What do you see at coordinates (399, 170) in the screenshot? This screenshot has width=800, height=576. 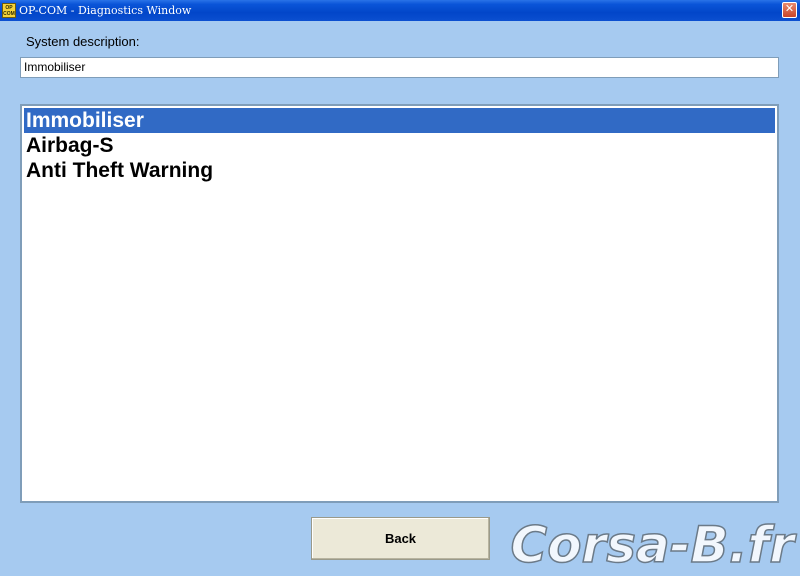 I see `list-item-anti-theft-warning: Anti Theft Warning` at bounding box center [399, 170].